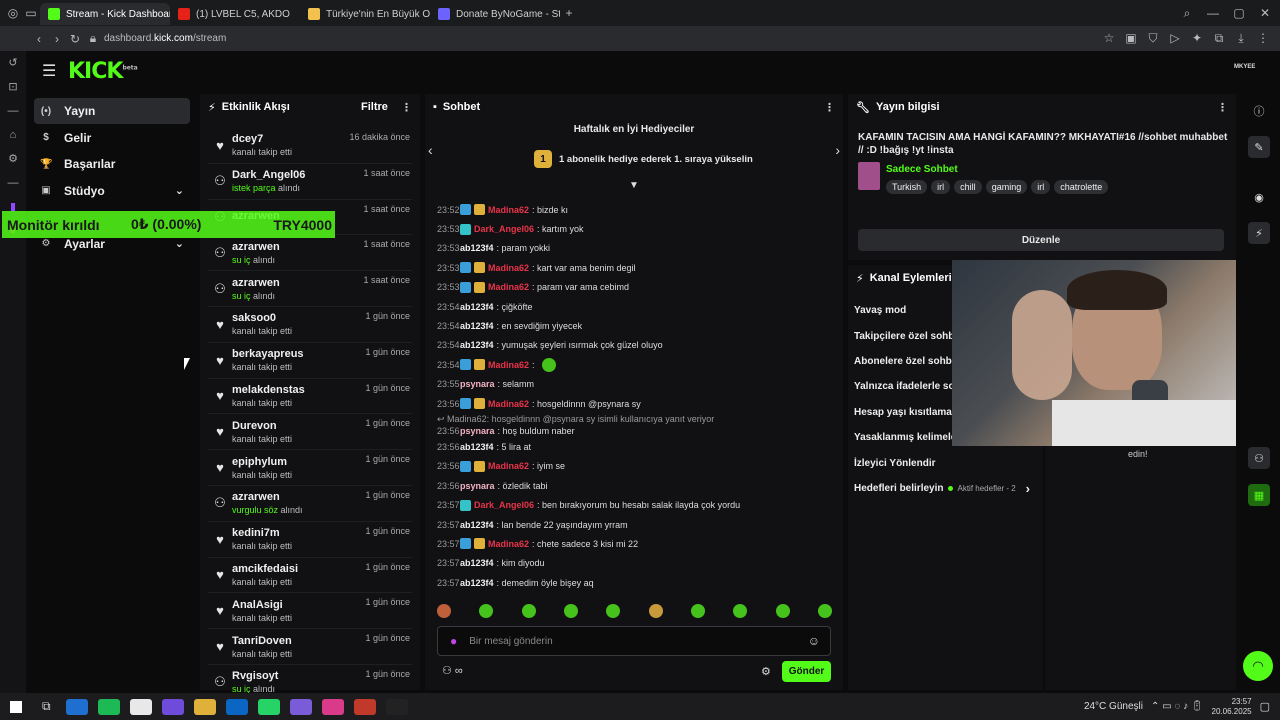  What do you see at coordinates (634, 185) in the screenshot?
I see `collapse-icon: ▼` at bounding box center [634, 185].